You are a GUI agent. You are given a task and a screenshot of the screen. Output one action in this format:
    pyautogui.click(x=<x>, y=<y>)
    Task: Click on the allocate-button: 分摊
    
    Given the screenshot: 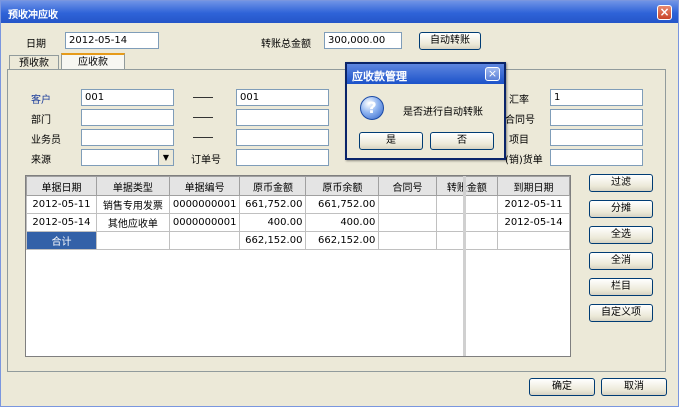 What is the action you would take?
    pyautogui.click(x=621, y=209)
    